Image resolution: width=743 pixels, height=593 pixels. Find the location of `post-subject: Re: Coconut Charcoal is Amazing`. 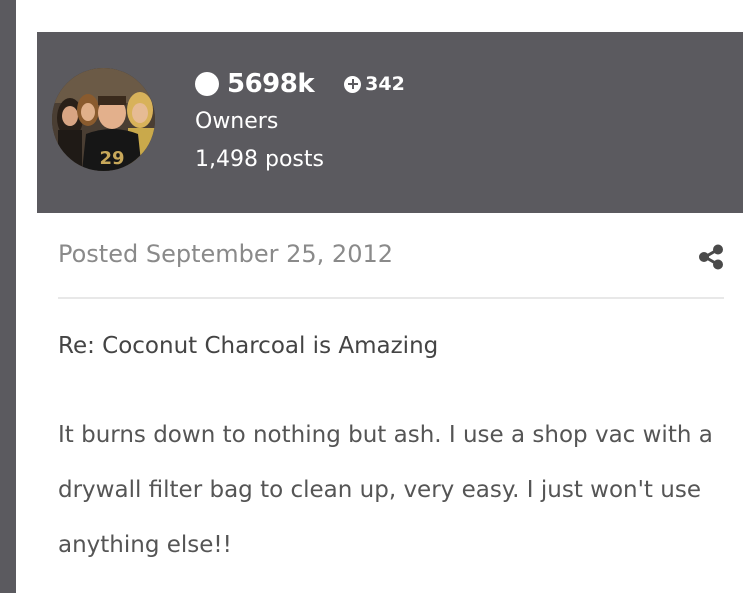

post-subject: Re: Coconut Charcoal is Amazing is located at coordinates (248, 346).